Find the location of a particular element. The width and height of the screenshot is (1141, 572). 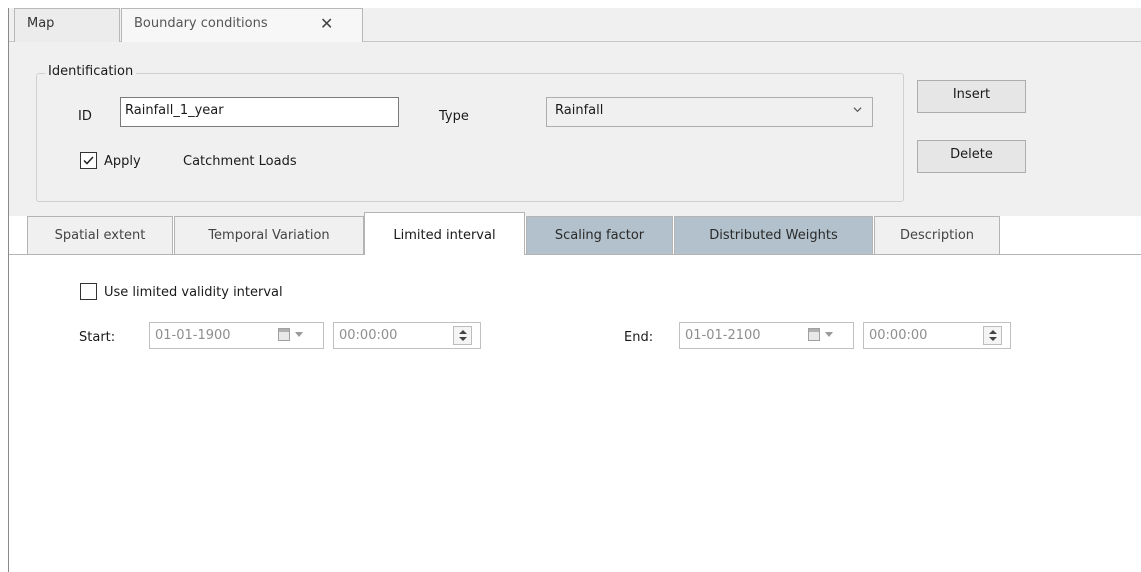

close-icon: ✕ is located at coordinates (326, 23).